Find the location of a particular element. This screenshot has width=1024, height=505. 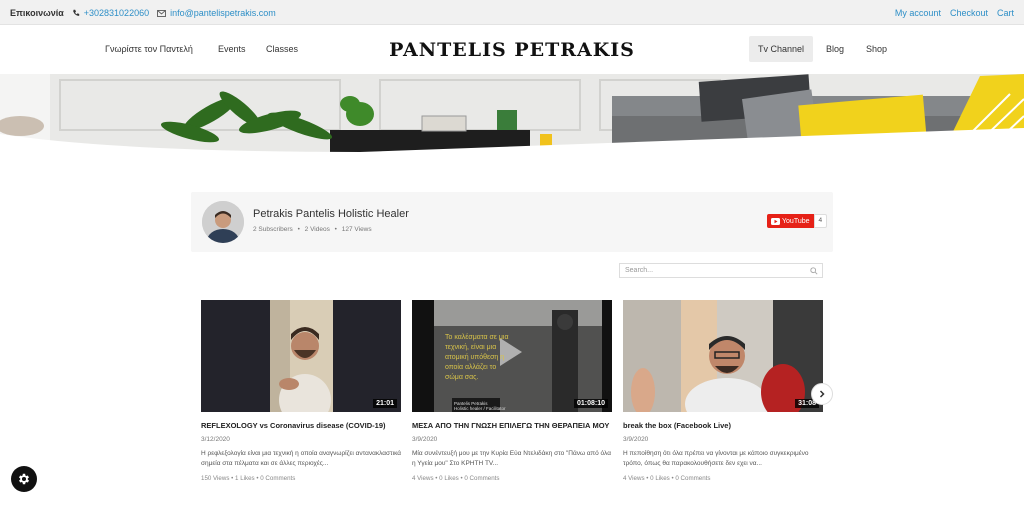

phone-number: +302831022060 is located at coordinates (116, 13).